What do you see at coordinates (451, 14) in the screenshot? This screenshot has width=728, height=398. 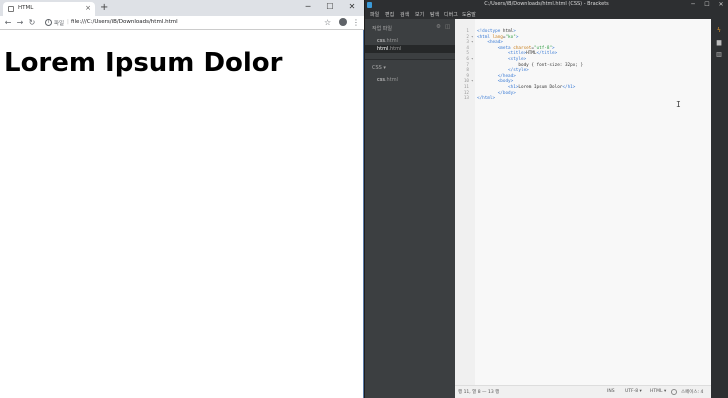 I see `menu-debug: 디버그` at bounding box center [451, 14].